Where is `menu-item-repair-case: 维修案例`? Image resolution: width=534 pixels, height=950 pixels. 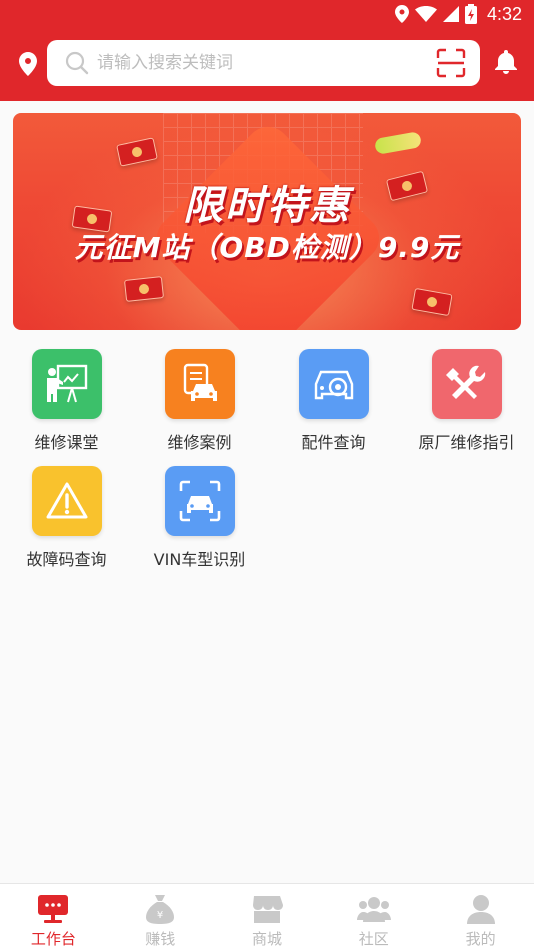
menu-item-repair-case: 维修案例 is located at coordinates (199, 404).